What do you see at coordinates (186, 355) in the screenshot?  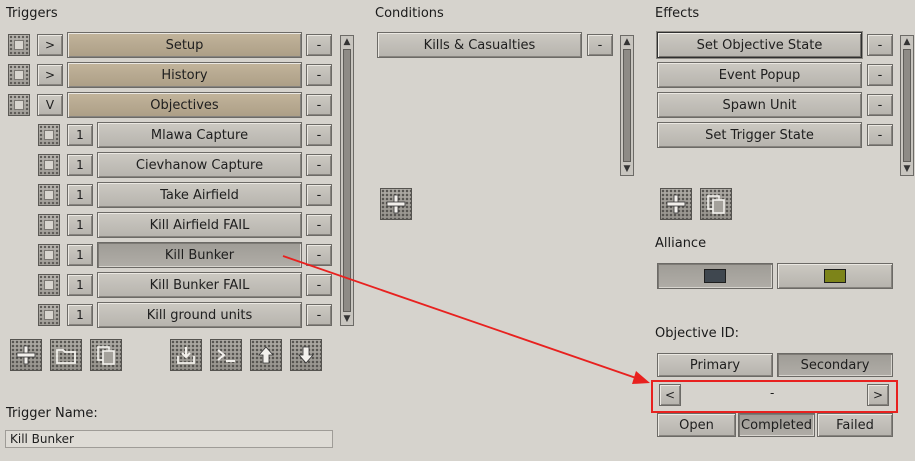 I see `import-button` at bounding box center [186, 355].